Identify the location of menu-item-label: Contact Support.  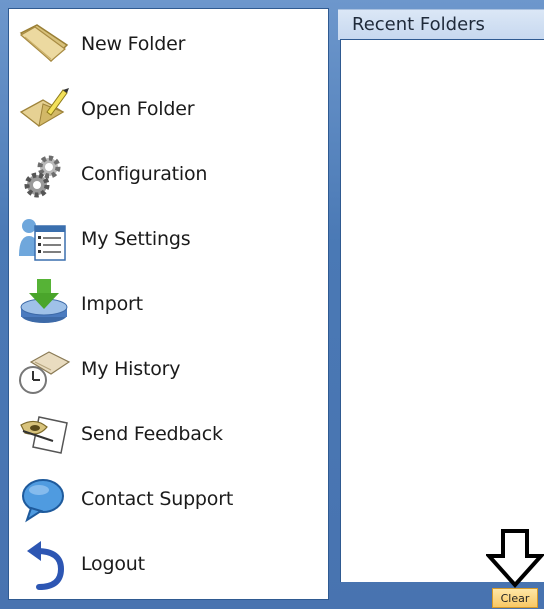
(157, 499).